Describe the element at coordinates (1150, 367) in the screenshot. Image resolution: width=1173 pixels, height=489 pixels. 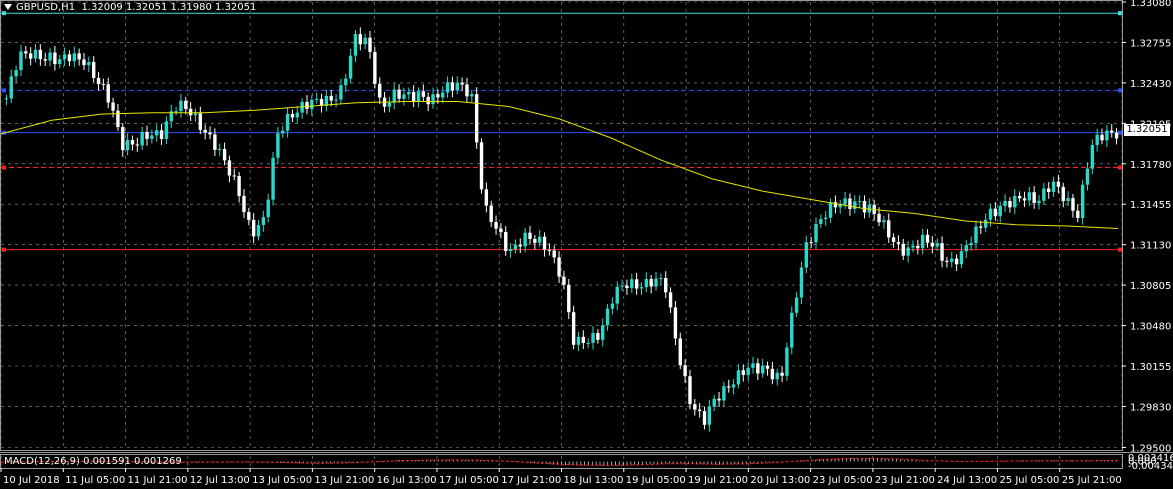
I see `price-tick-label: 1.30155` at that location.